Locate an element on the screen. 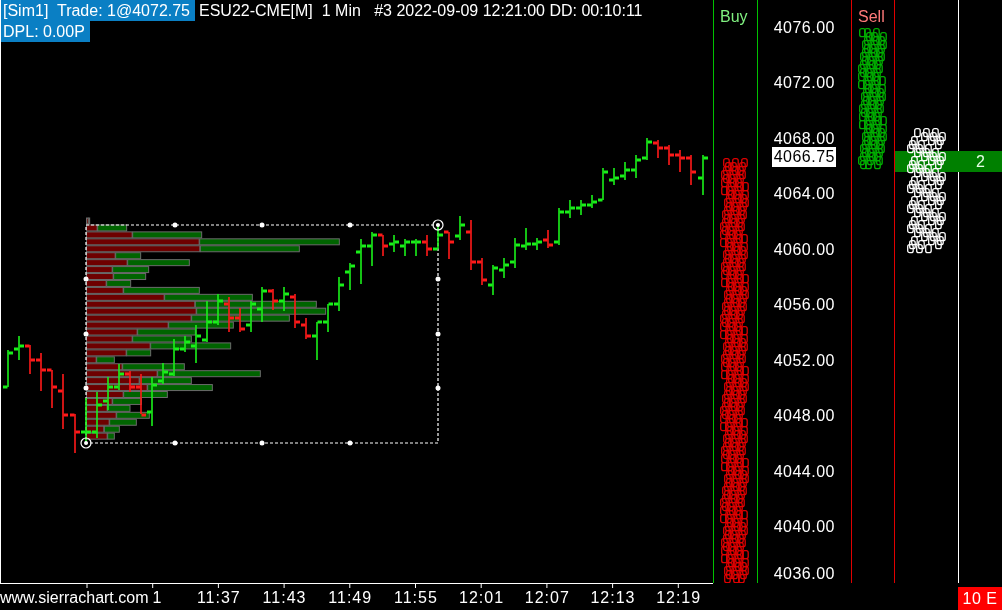  price-axis-label: 4068.00 is located at coordinates (804, 138).